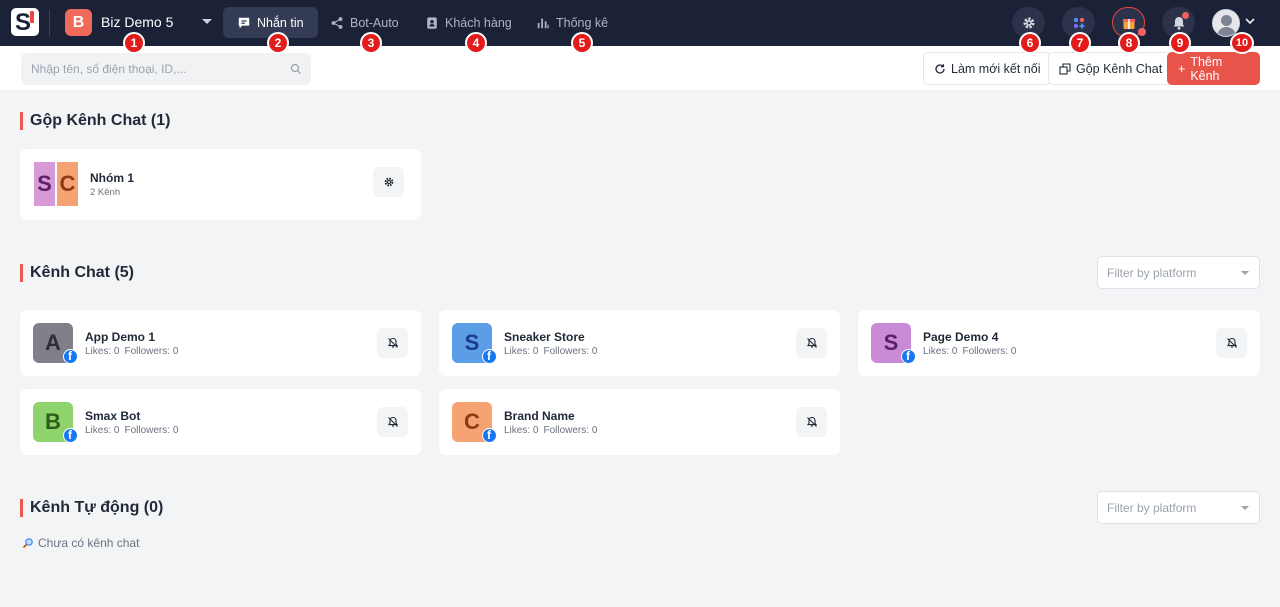 The width and height of the screenshot is (1280, 607). I want to click on gift-notification-dot, so click(1142, 32).